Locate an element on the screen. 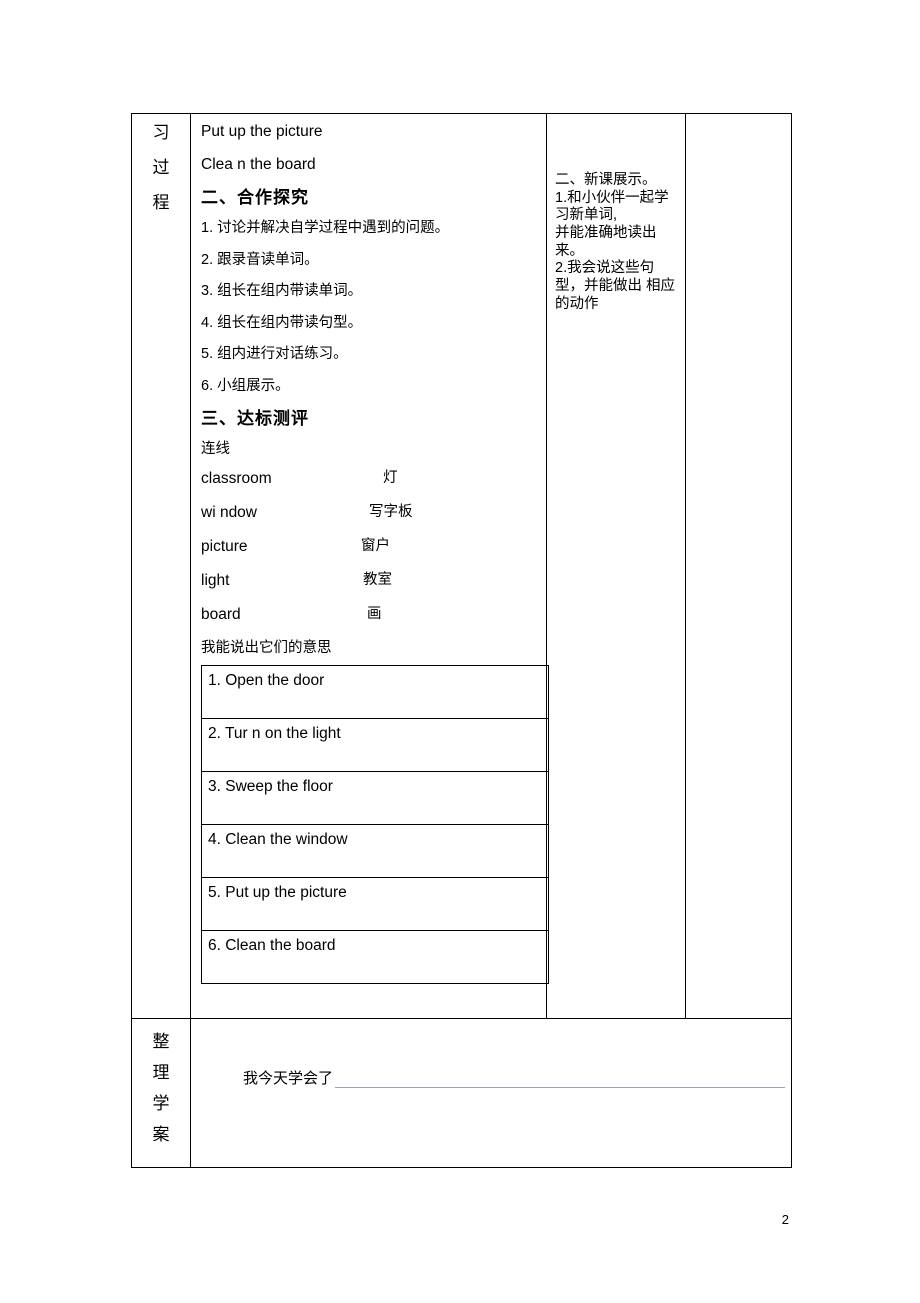 This screenshot has height=1303, width=920. match-pair-chinese: 画 is located at coordinates (374, 613).